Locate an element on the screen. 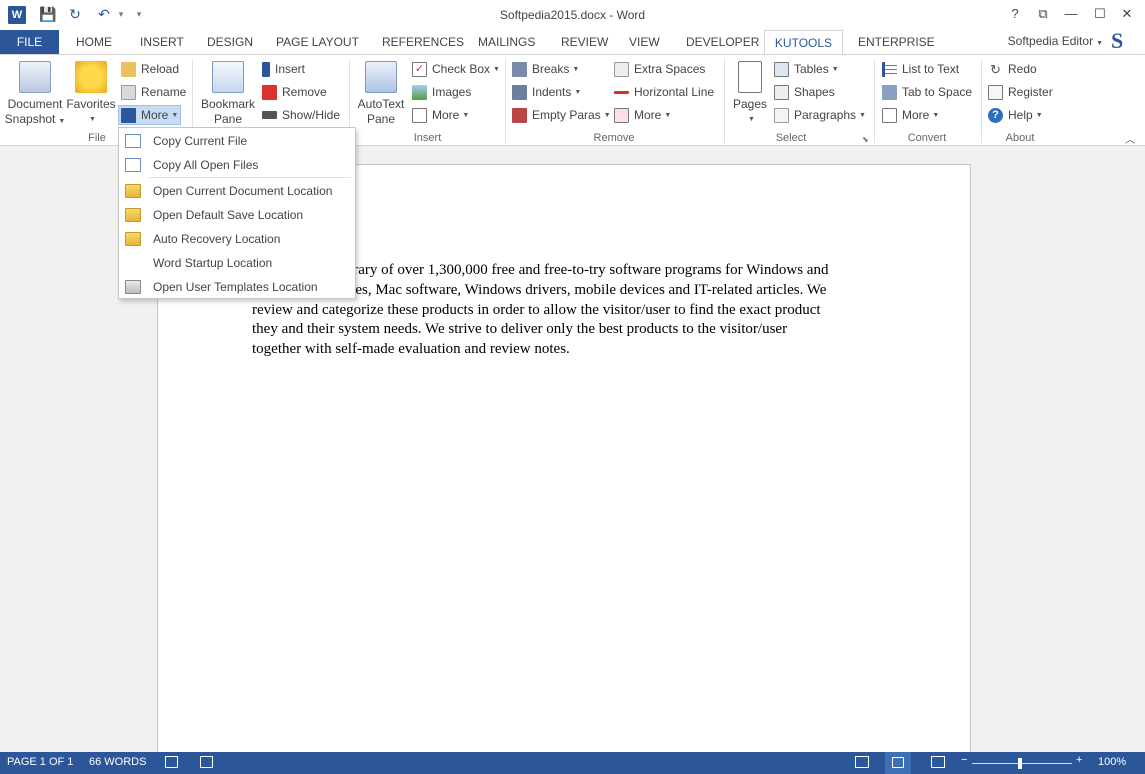 The image size is (1145, 774). tab-home: HOME is located at coordinates (94, 42).